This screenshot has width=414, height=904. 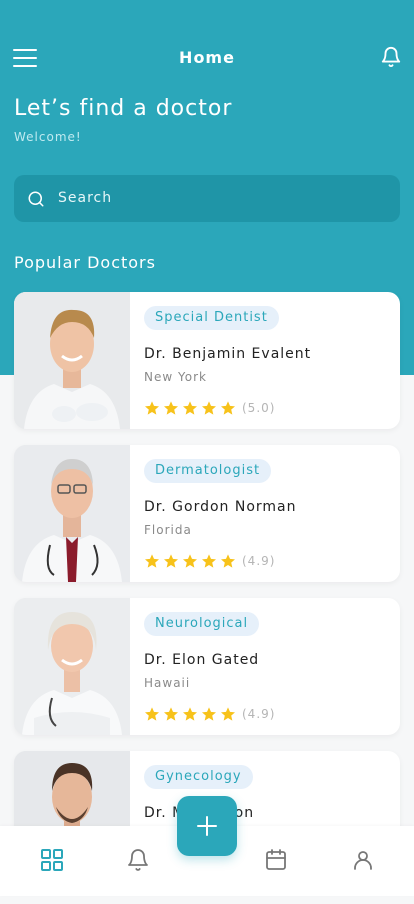 What do you see at coordinates (202, 660) in the screenshot?
I see `doctor-name: Dr. Elon Gated` at bounding box center [202, 660].